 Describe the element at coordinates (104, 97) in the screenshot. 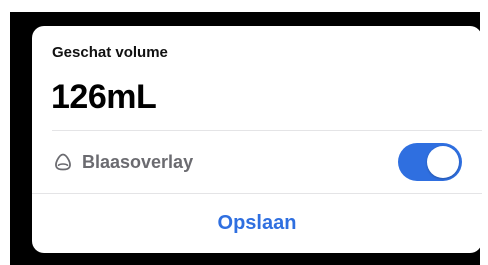

I see `estimated-volume-value: 126mL` at that location.